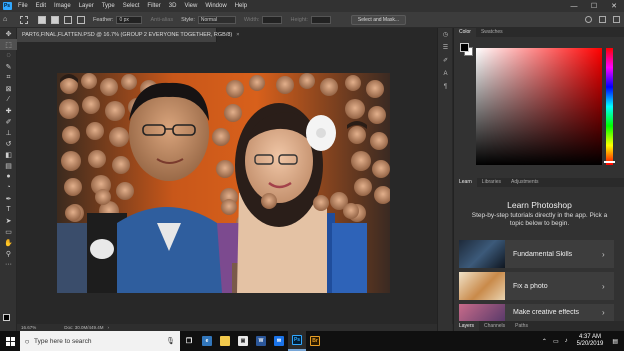 This screenshot has width=624, height=351. What do you see at coordinates (161, 20) in the screenshot?
I see `anti-alias-checkbox: Anti-alias` at bounding box center [161, 20].